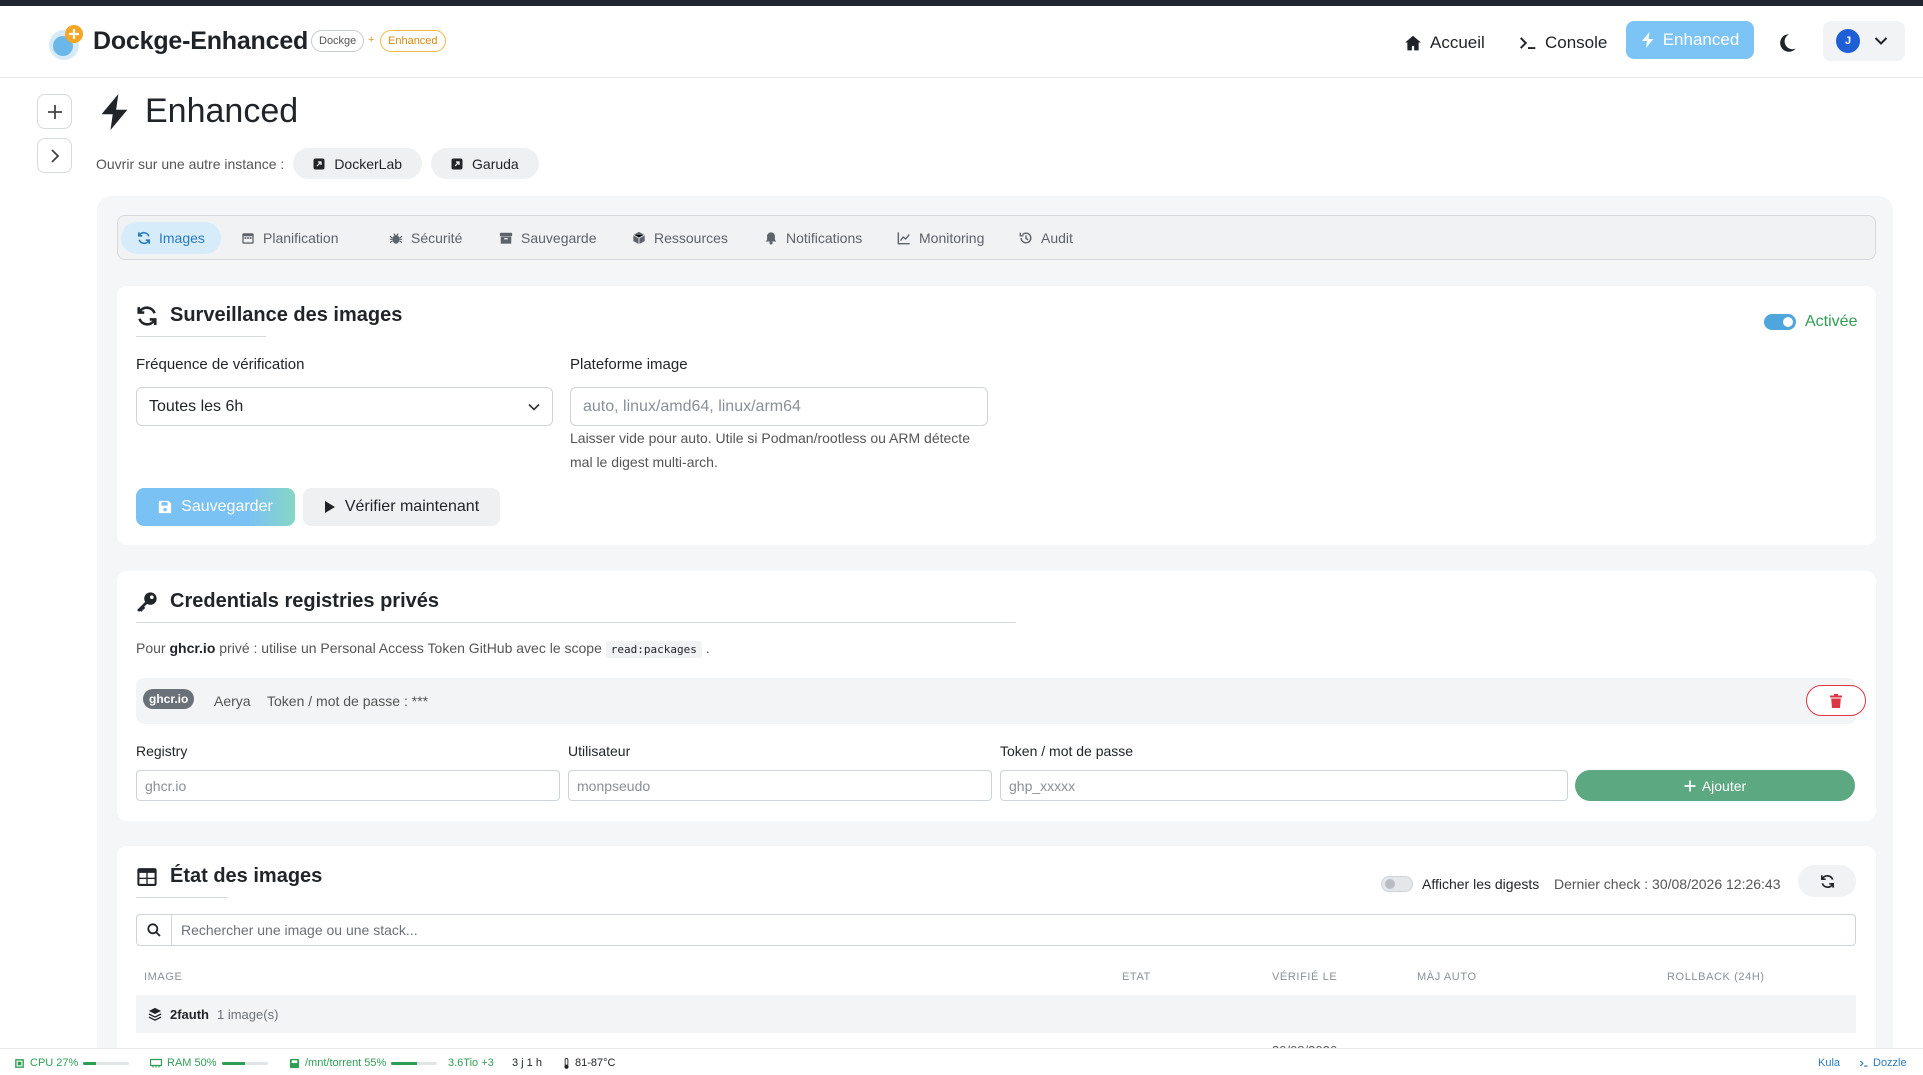 The width and height of the screenshot is (1923, 1075). Describe the element at coordinates (589, 1063) in the screenshot. I see `temperature-stat: 81-87°C` at that location.